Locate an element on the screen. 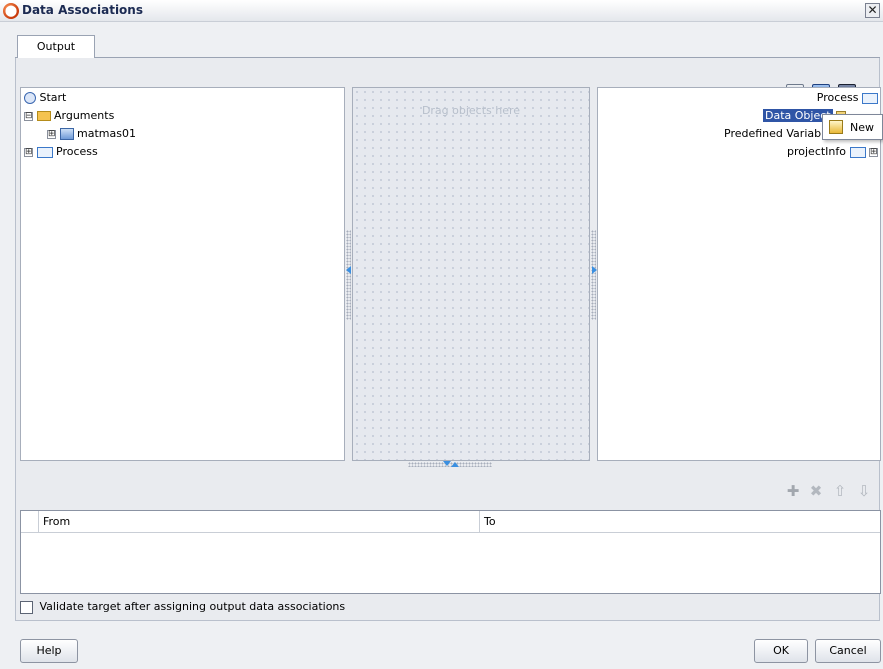  table-header: From To is located at coordinates (450, 522).